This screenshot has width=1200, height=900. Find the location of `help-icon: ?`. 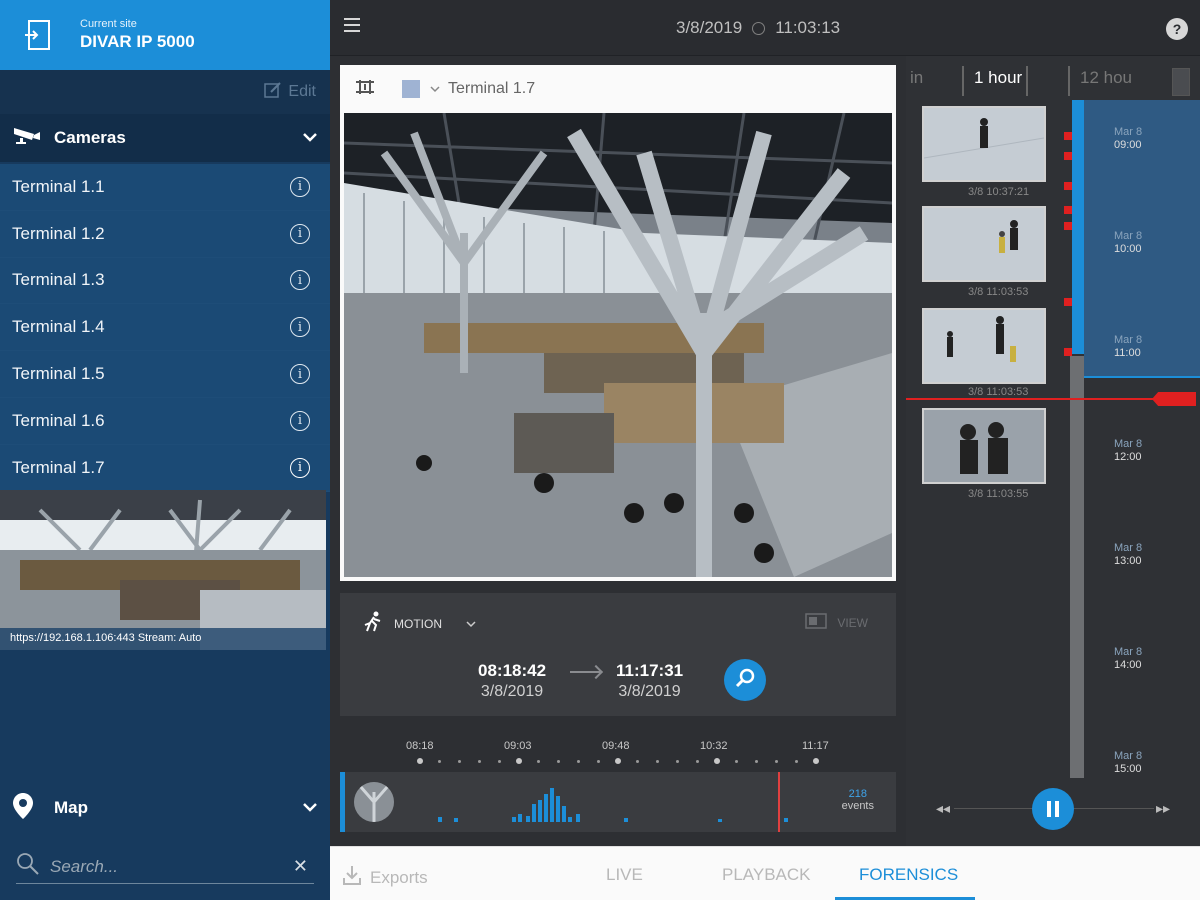

help-icon: ? is located at coordinates (1177, 29).